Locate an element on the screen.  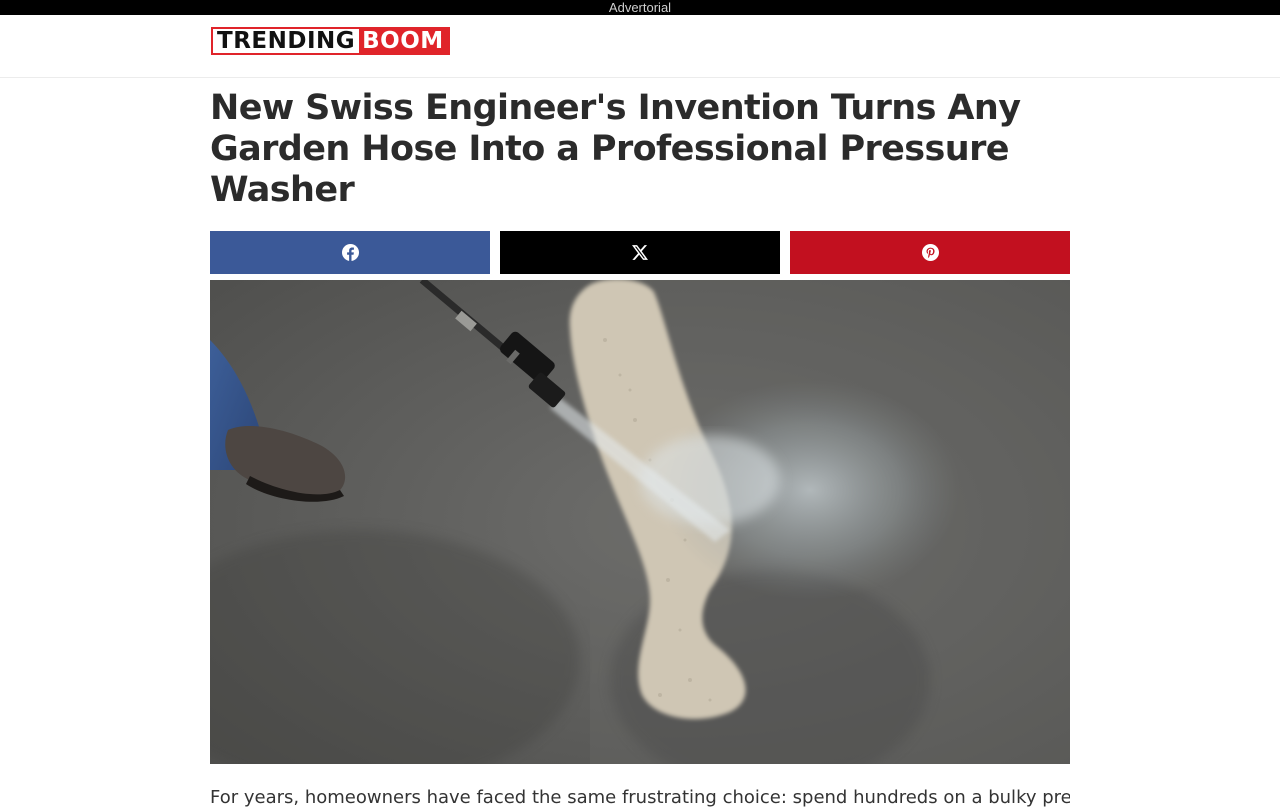
x-icon is located at coordinates (640, 252).